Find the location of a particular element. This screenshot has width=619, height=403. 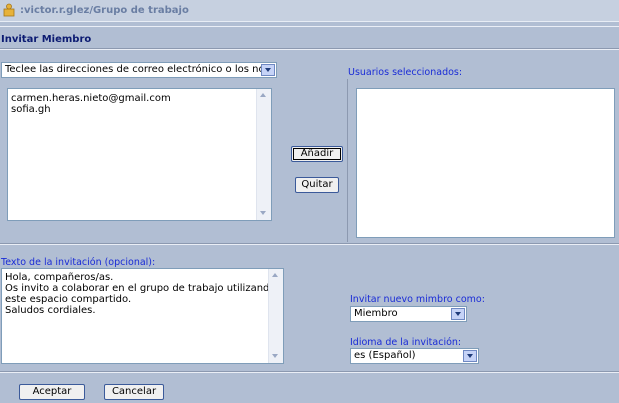

language-select: es (Español) is located at coordinates (414, 356).